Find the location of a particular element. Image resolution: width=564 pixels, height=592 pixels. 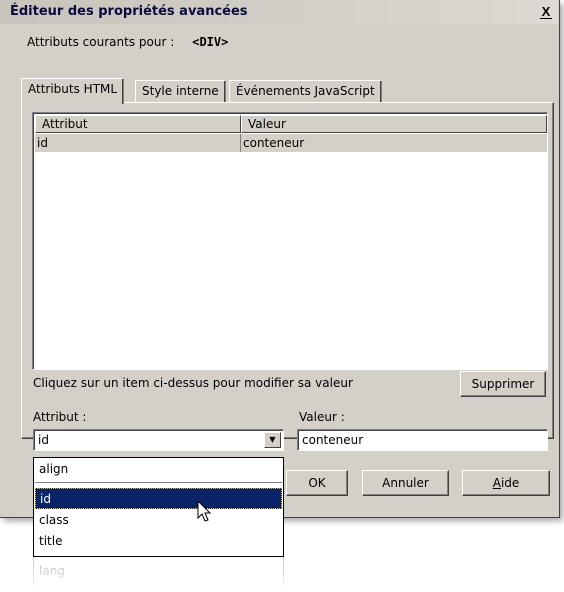

delete-button: Supprimer is located at coordinates (503, 384).